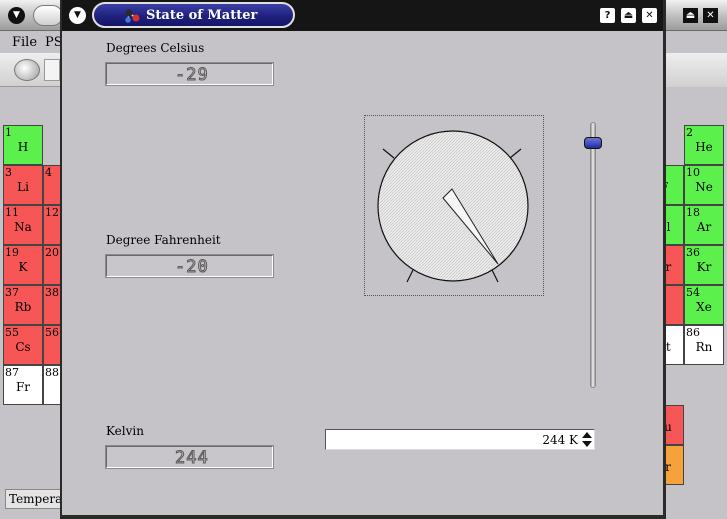 The image size is (727, 519). Describe the element at coordinates (693, 332) in the screenshot. I see `element-number: 86` at that location.